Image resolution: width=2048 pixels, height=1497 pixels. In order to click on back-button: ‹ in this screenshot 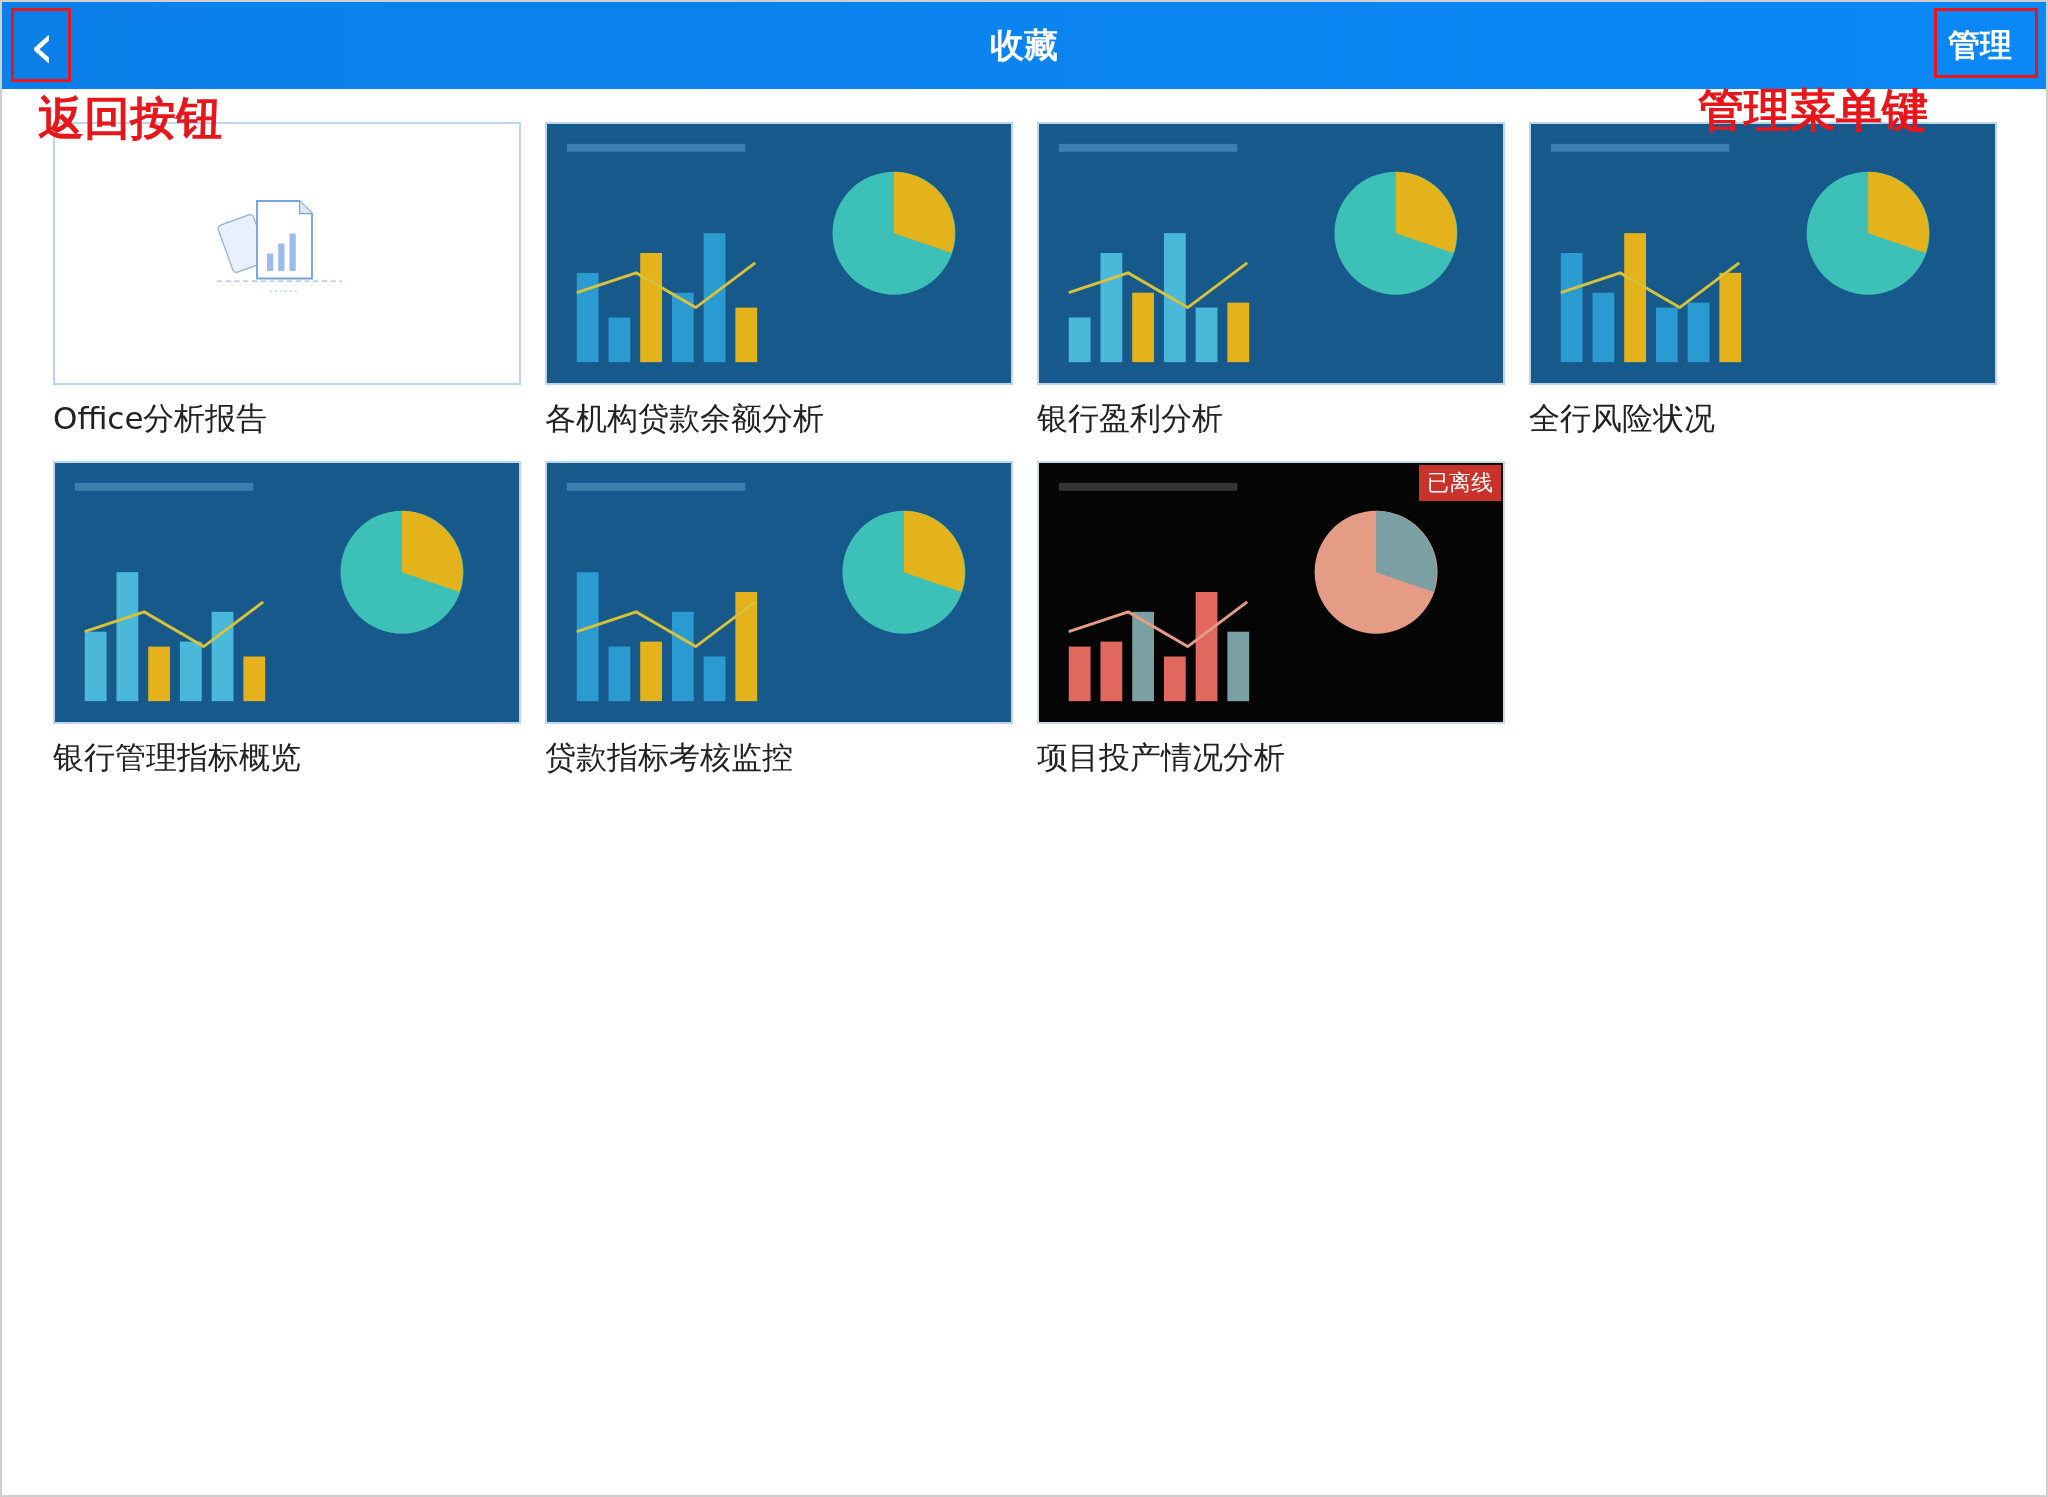, I will do `click(42, 46)`.